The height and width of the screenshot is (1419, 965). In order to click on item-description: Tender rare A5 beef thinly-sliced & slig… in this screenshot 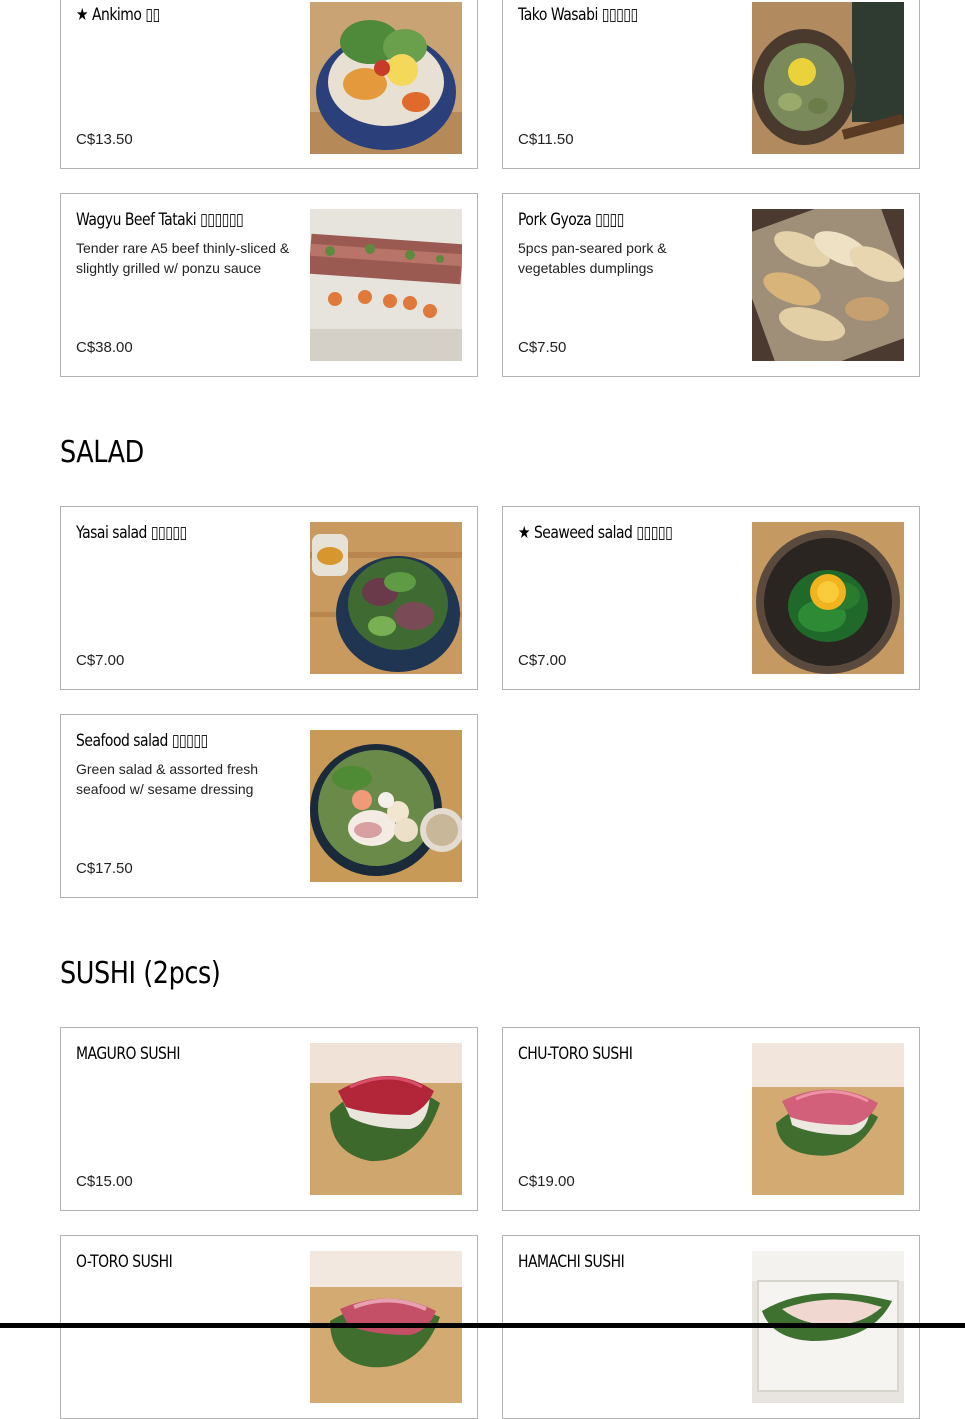, I will do `click(183, 258)`.